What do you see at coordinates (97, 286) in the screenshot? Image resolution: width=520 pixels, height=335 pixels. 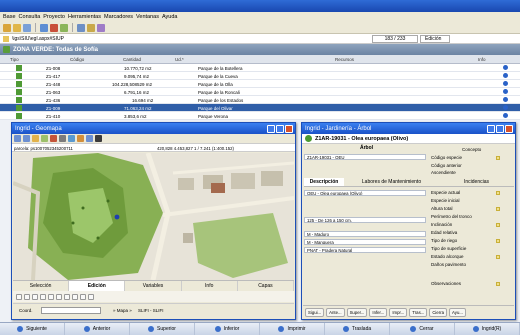 I see `tab-edicion: Edición` at bounding box center [97, 286].